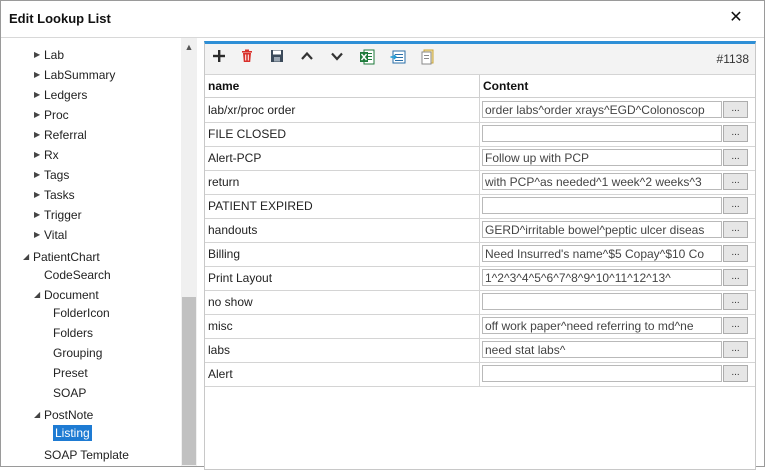  What do you see at coordinates (230, 302) in the screenshot?
I see `row-name: no show` at bounding box center [230, 302].